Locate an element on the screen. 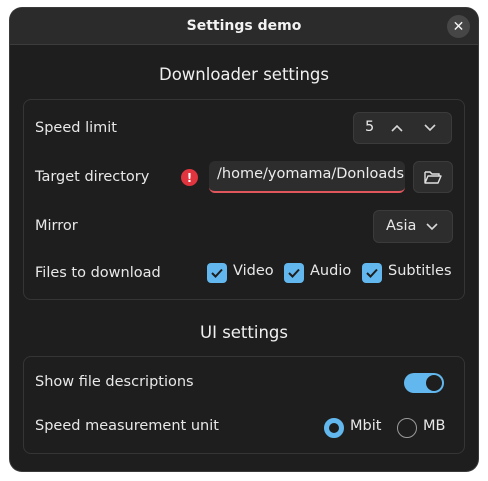 This screenshot has width=488, height=481. folder-open-icon is located at coordinates (433, 177).